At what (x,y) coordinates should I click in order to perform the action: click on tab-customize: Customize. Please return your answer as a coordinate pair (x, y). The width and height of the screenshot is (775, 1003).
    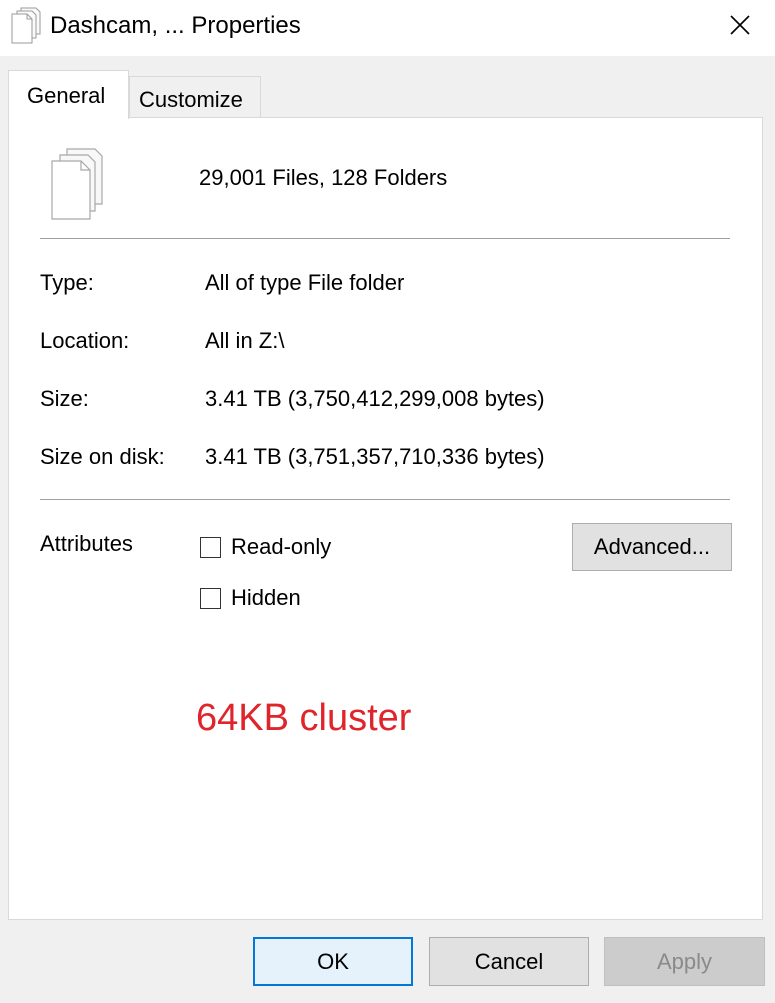
    Looking at the image, I should click on (195, 97).